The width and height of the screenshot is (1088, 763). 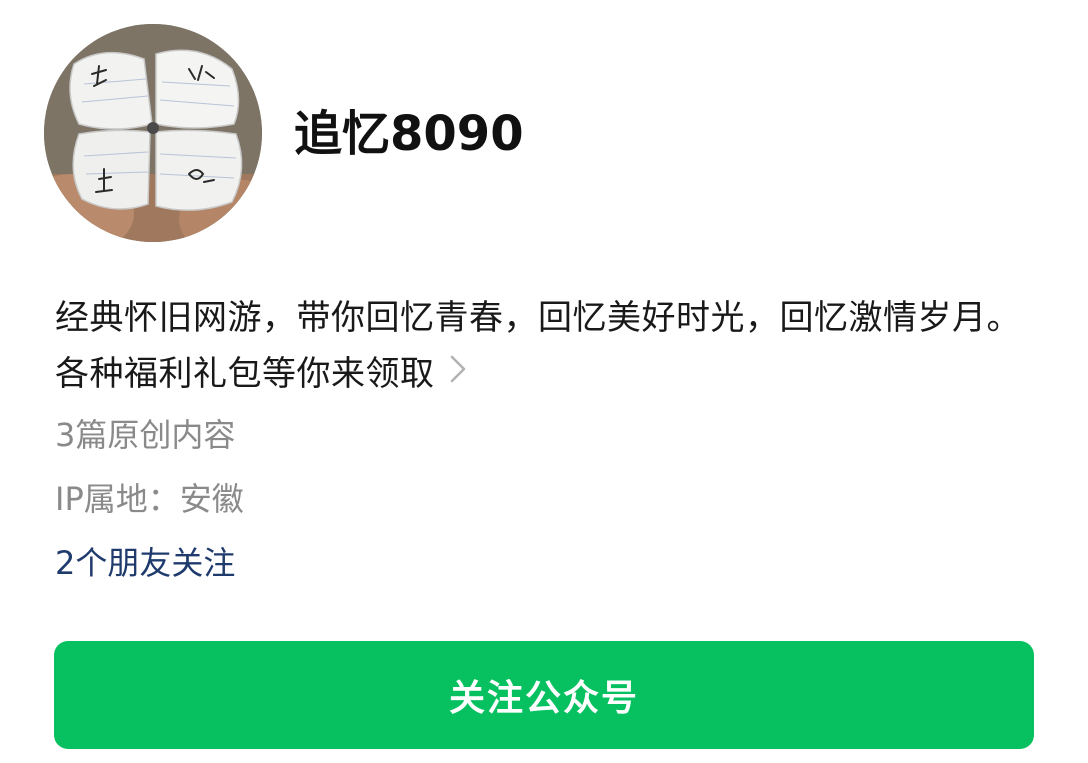 I want to click on ip-location: IP属地：安徽, so click(x=149, y=499).